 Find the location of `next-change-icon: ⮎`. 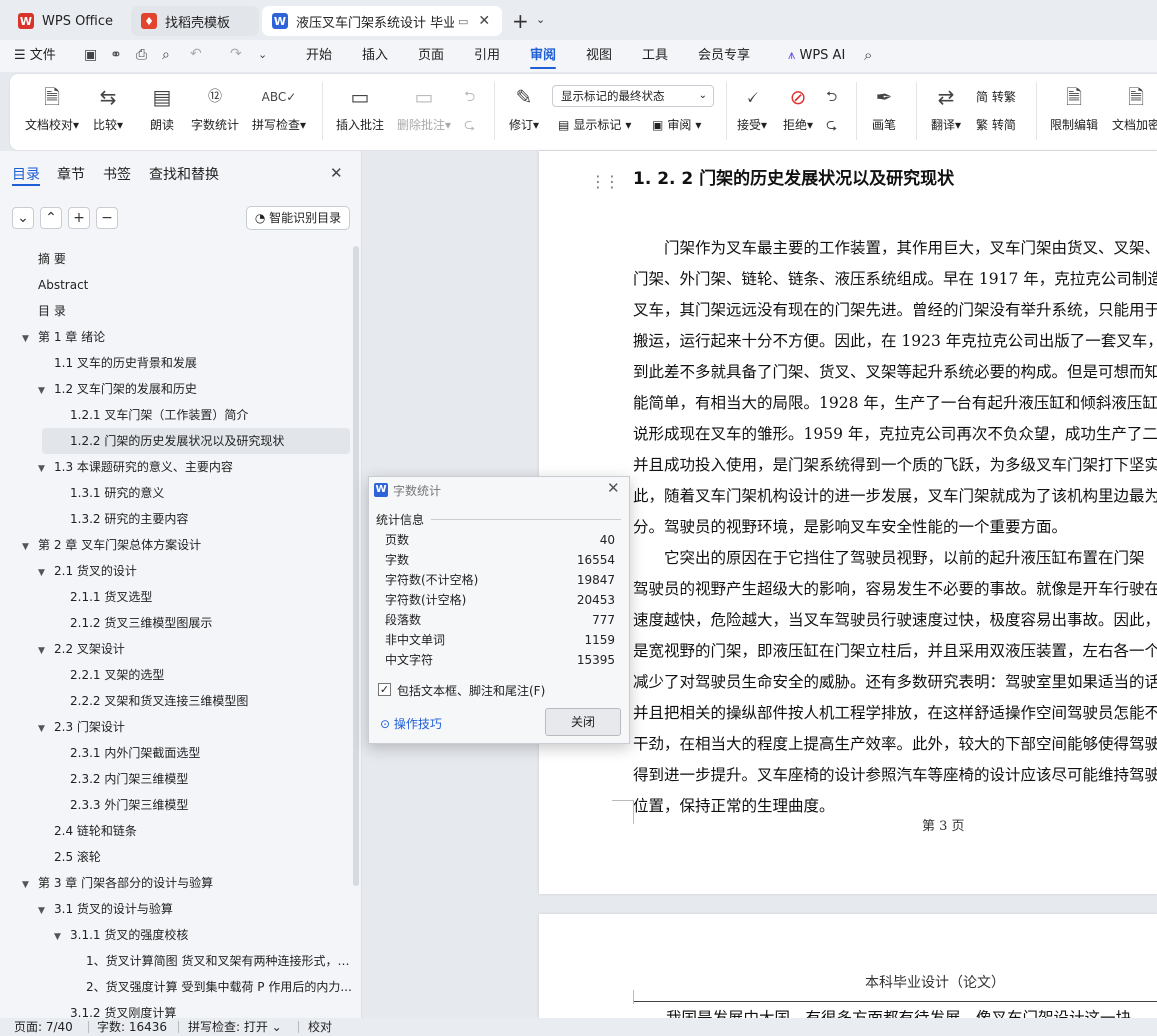

next-change-icon: ⮎ is located at coordinates (831, 126).